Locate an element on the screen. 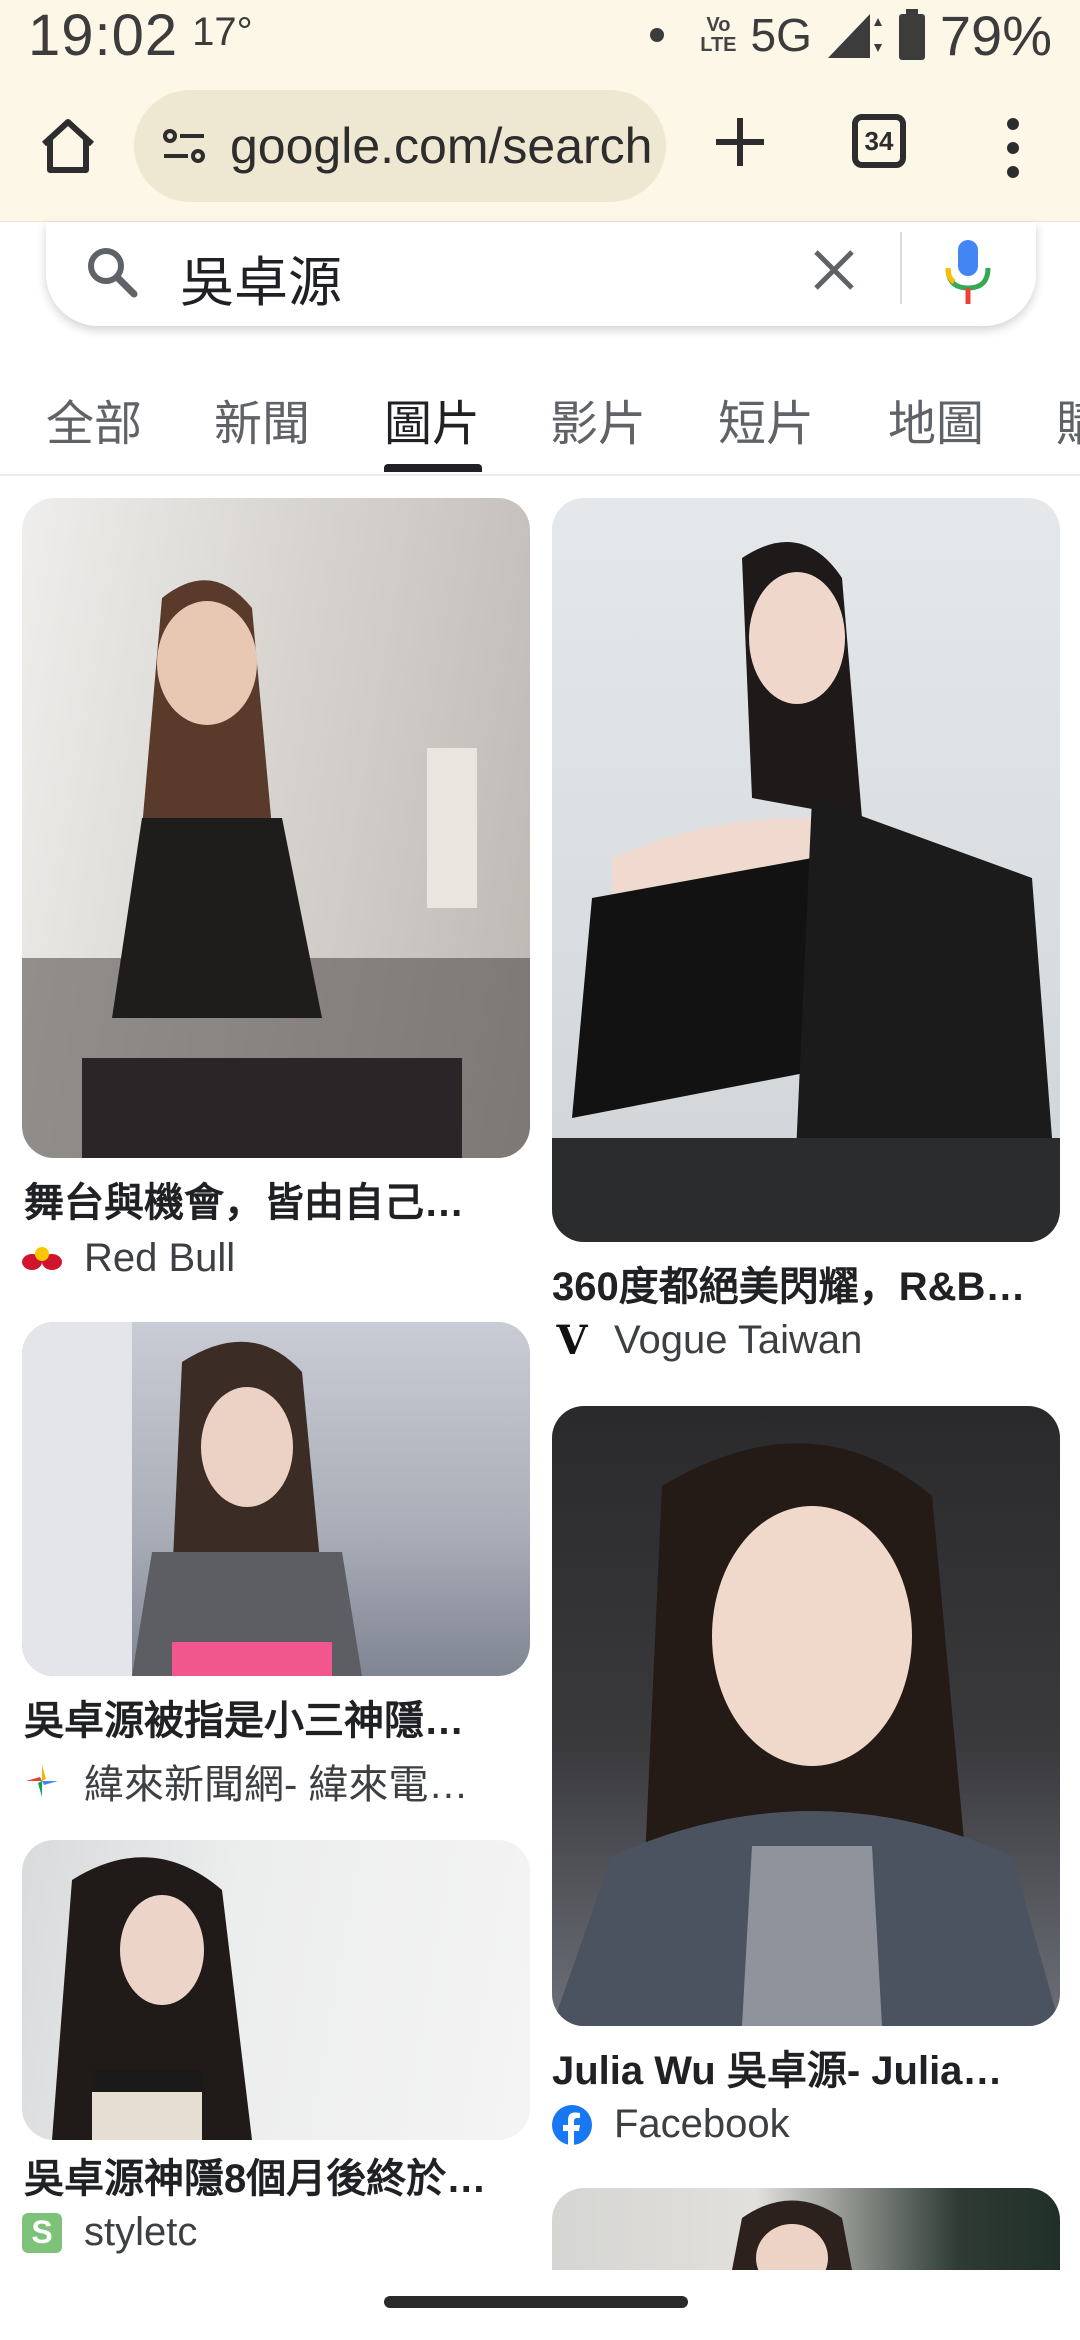  microphone-icon is located at coordinates (968, 272).